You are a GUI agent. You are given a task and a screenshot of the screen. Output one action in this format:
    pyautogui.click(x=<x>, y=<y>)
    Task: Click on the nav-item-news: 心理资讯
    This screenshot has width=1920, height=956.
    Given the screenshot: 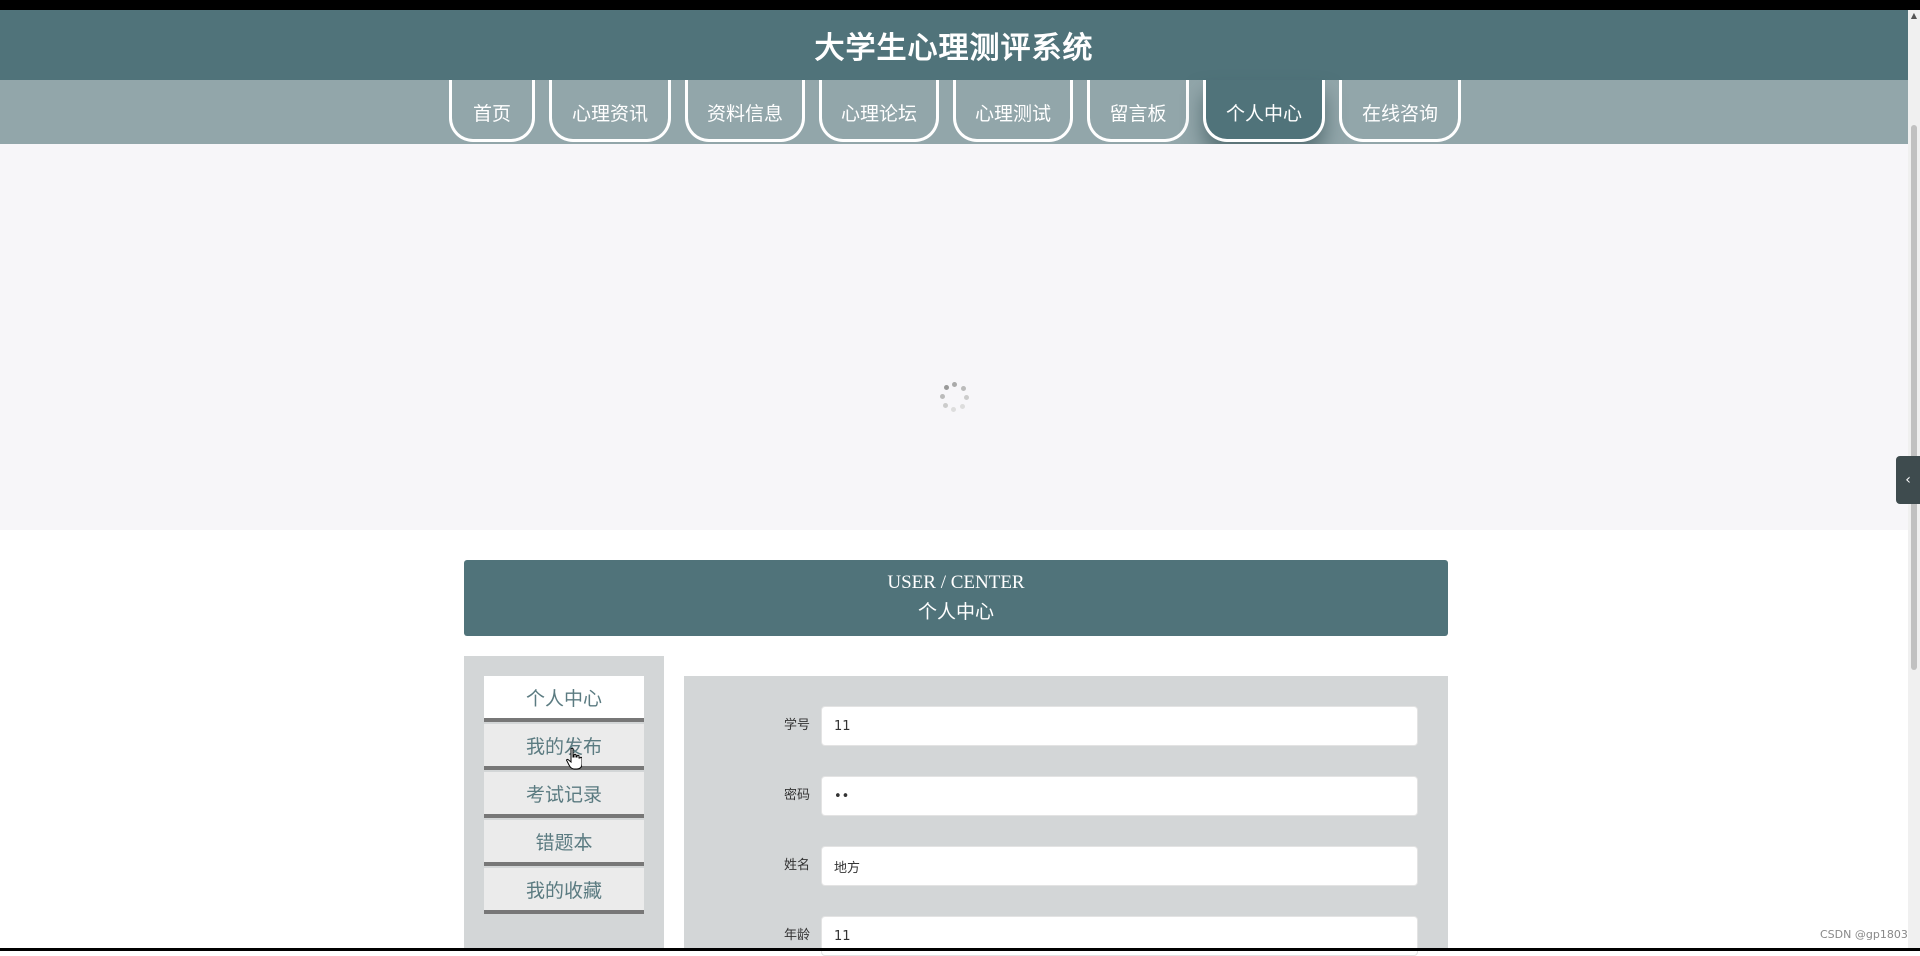 What is the action you would take?
    pyautogui.click(x=610, y=111)
    